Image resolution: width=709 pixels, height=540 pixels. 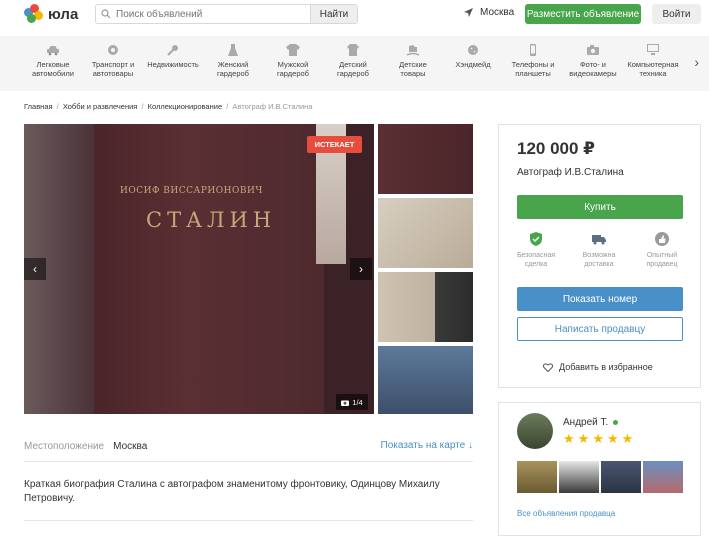 What do you see at coordinates (38, 106) in the screenshot?
I see `breadcrumb-home: Главная` at bounding box center [38, 106].